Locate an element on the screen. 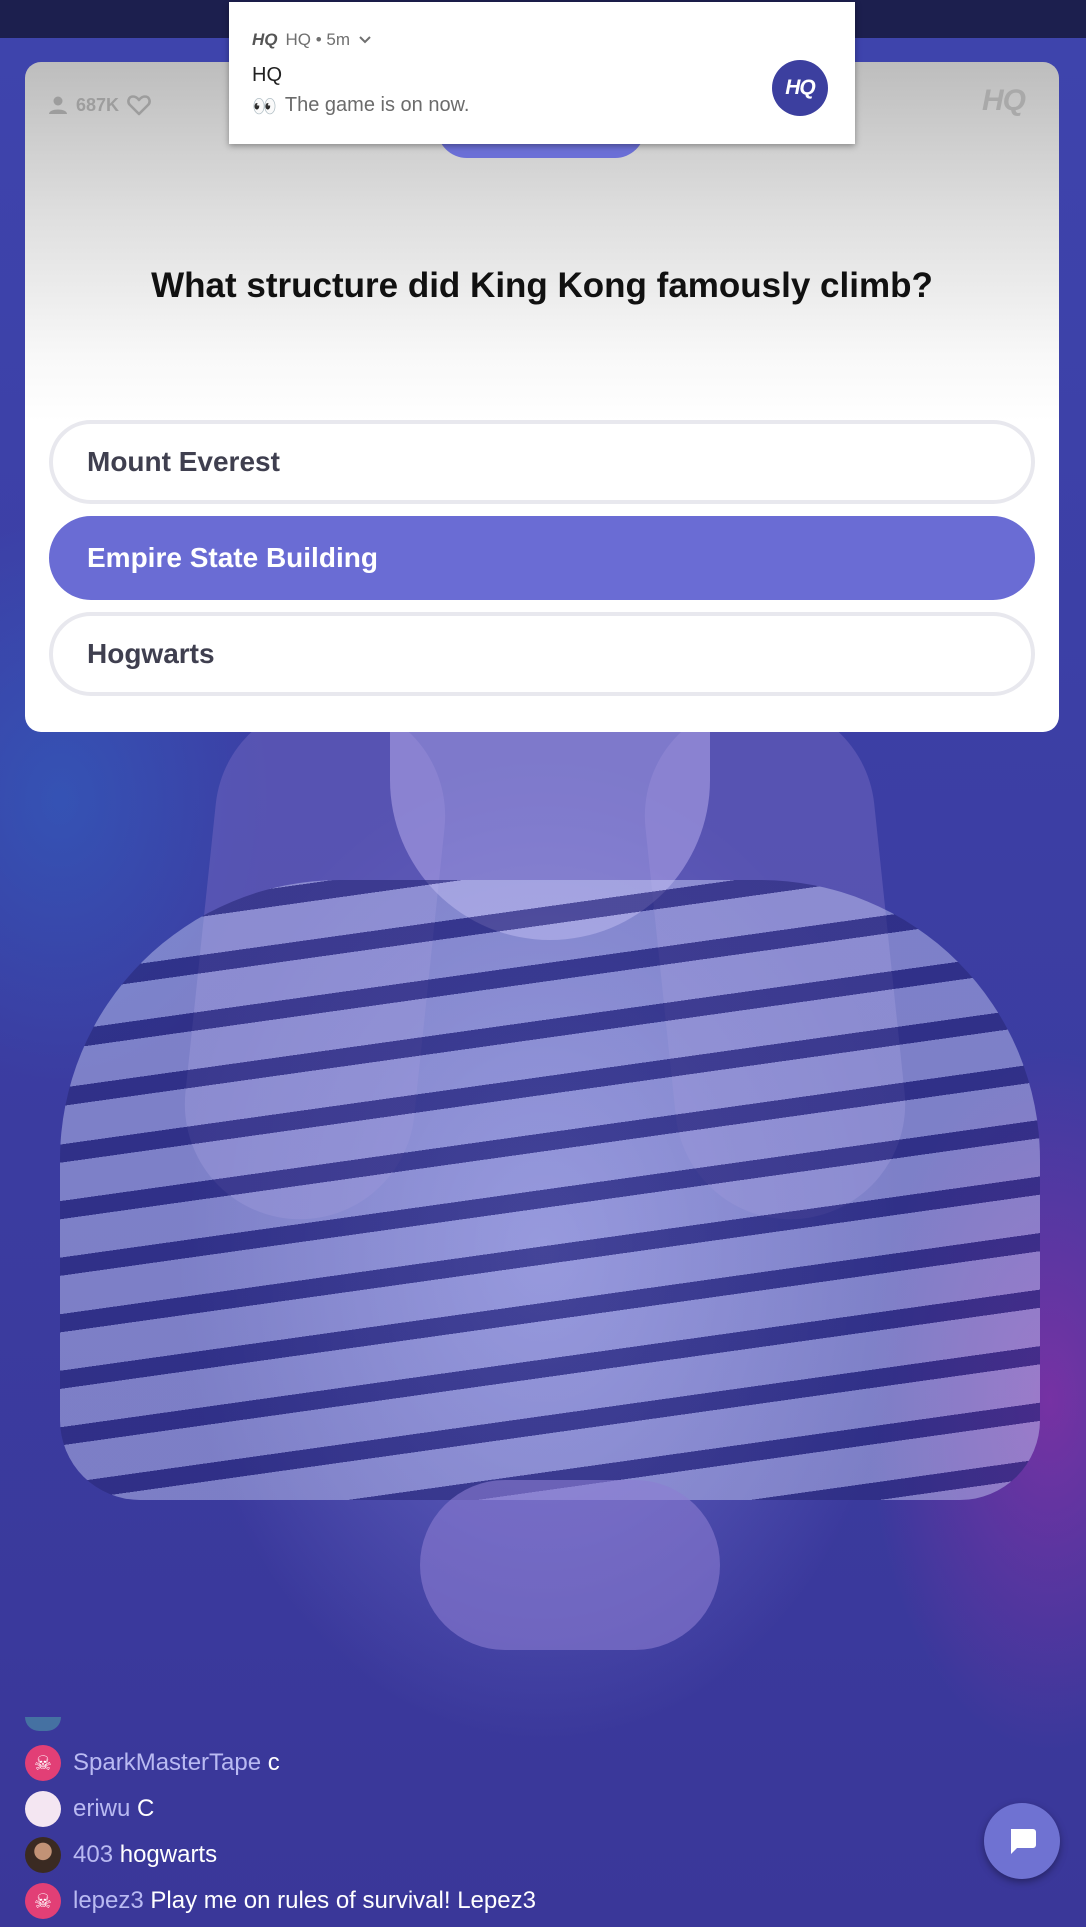 This screenshot has width=1086, height=1927. chat-username: lepez3 is located at coordinates (108, 1900).